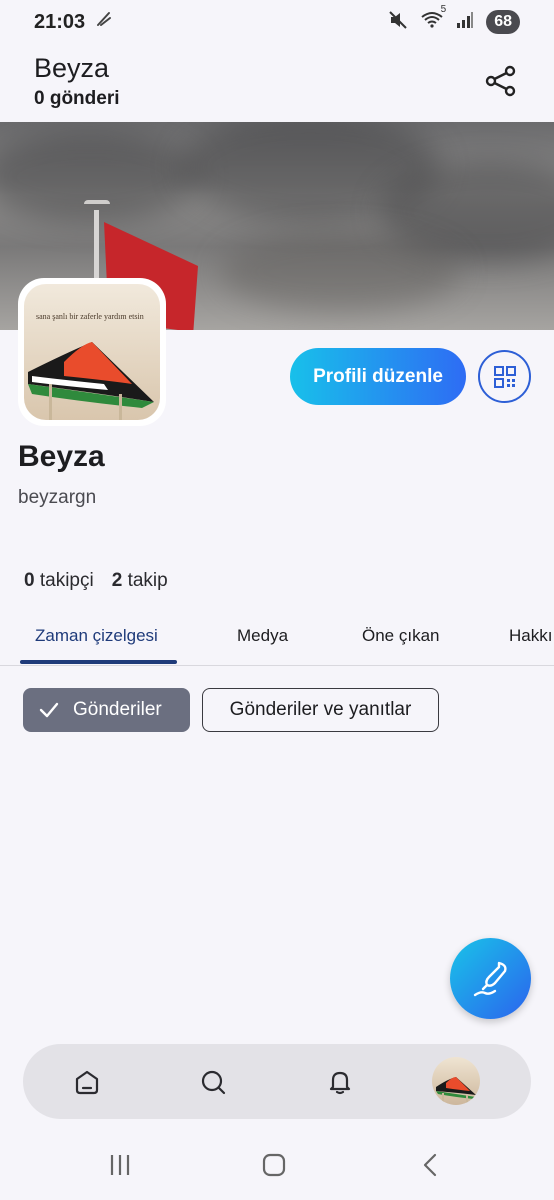 This screenshot has height=1200, width=554. I want to click on compose-button, so click(490, 978).